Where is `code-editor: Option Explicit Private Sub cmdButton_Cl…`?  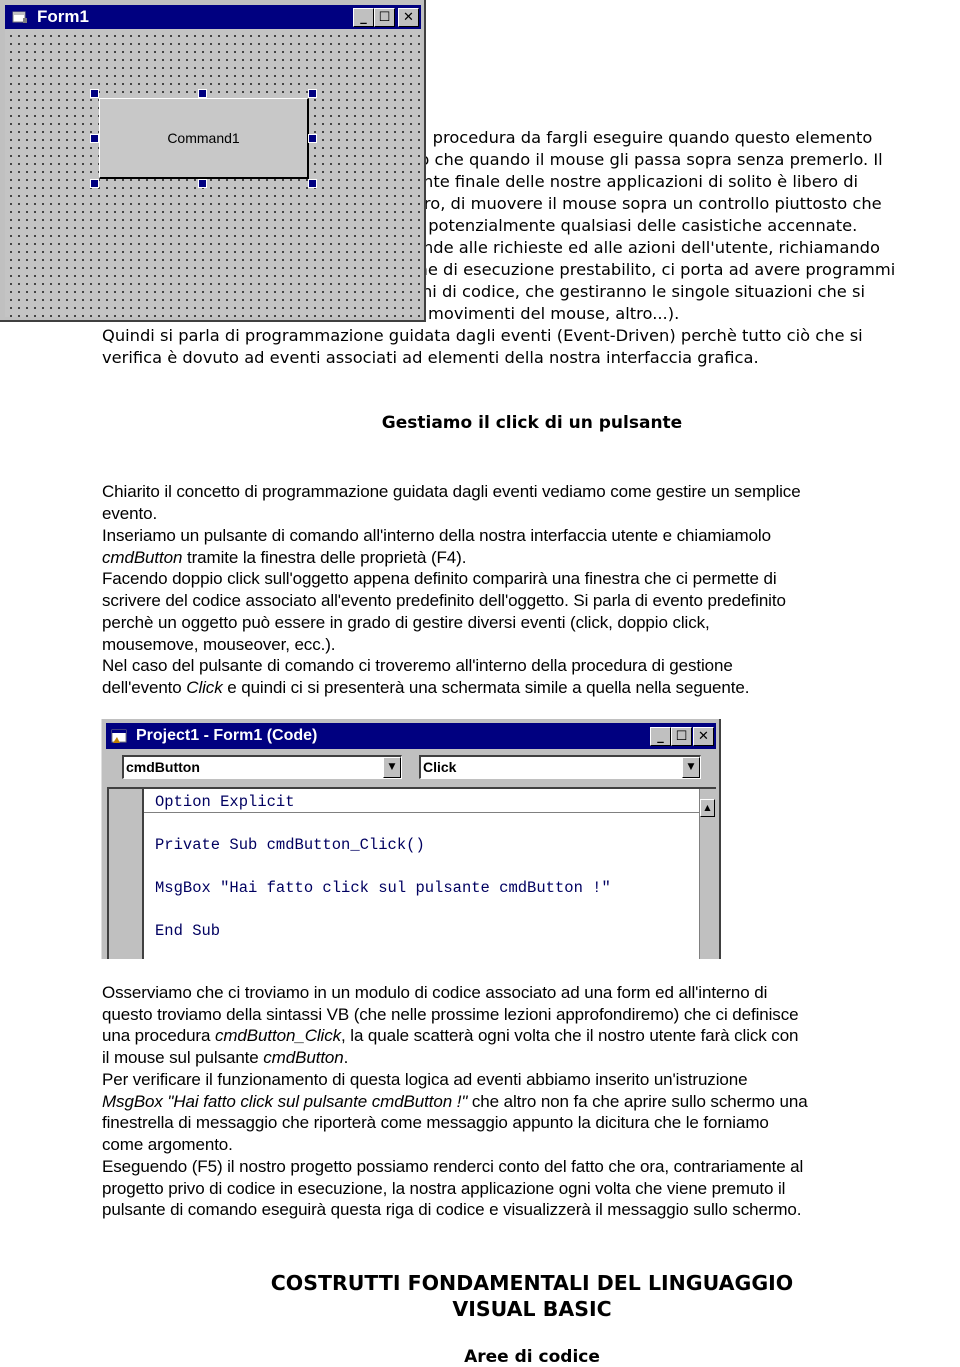
code-editor: Option Explicit Private Sub cmdButton_Cl… is located at coordinates (411, 873).